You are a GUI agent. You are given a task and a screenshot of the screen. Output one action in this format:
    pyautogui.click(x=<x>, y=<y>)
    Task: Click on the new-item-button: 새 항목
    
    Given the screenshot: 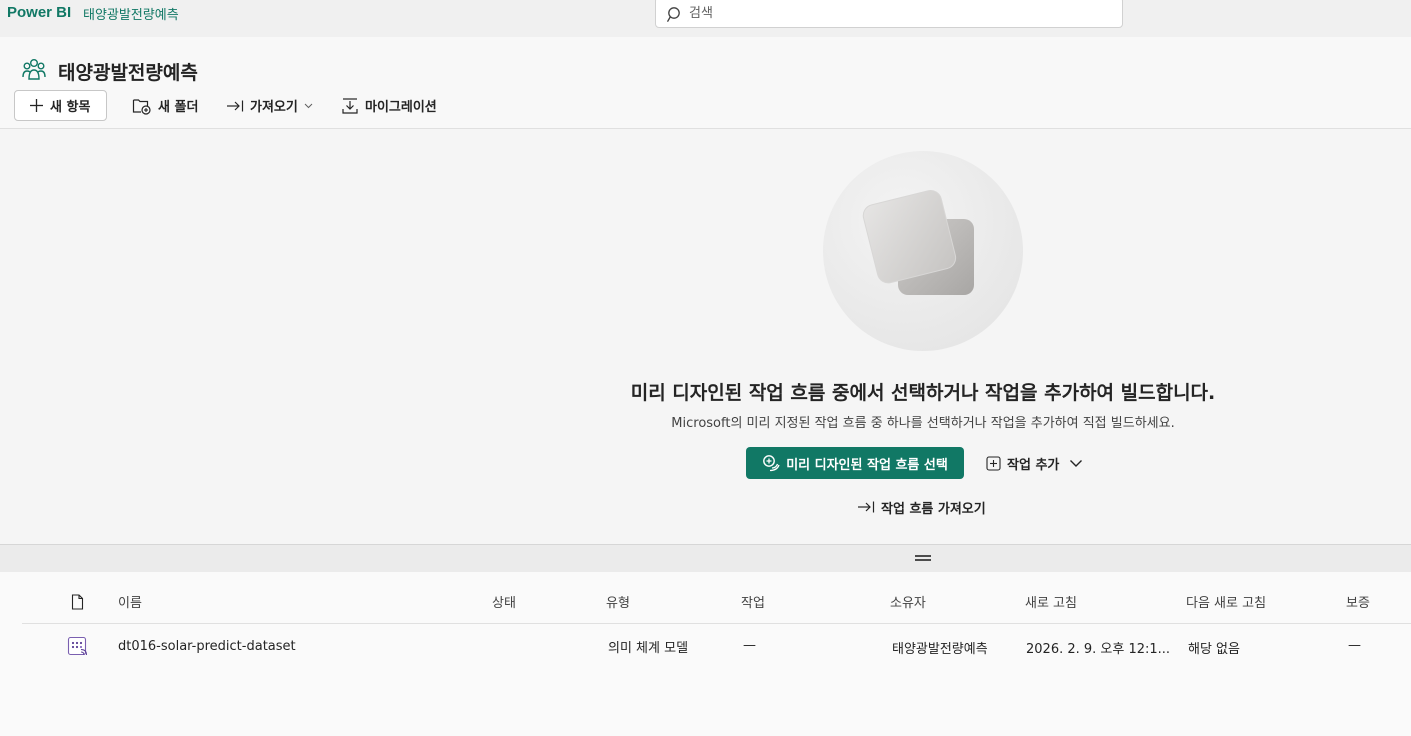 What is the action you would take?
    pyautogui.click(x=60, y=105)
    